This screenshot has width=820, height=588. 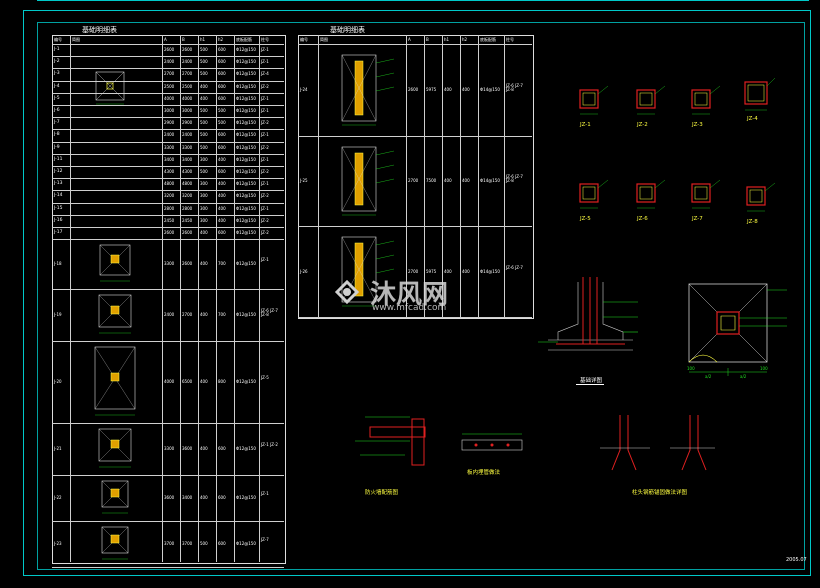 I want to click on table1-cell-a: 2600, so click(x=169, y=49).